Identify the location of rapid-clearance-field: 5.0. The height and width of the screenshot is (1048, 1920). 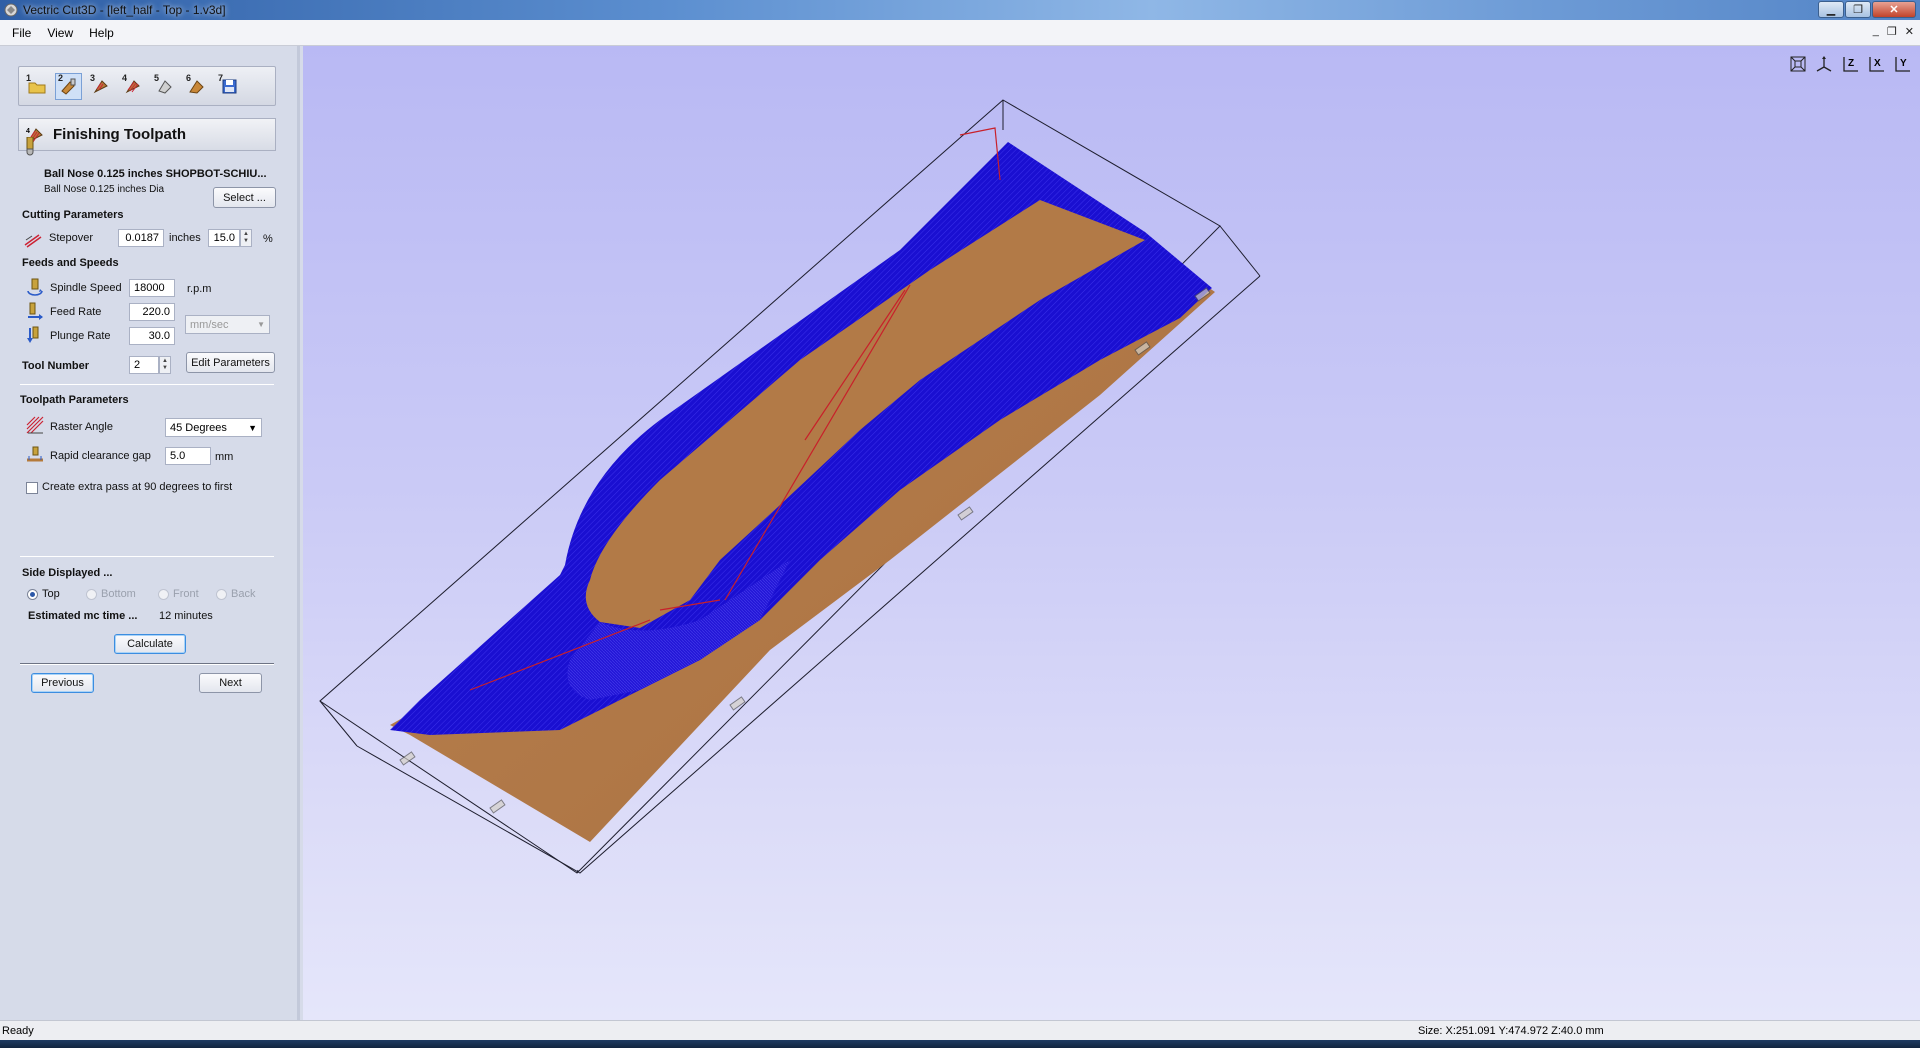
(188, 456).